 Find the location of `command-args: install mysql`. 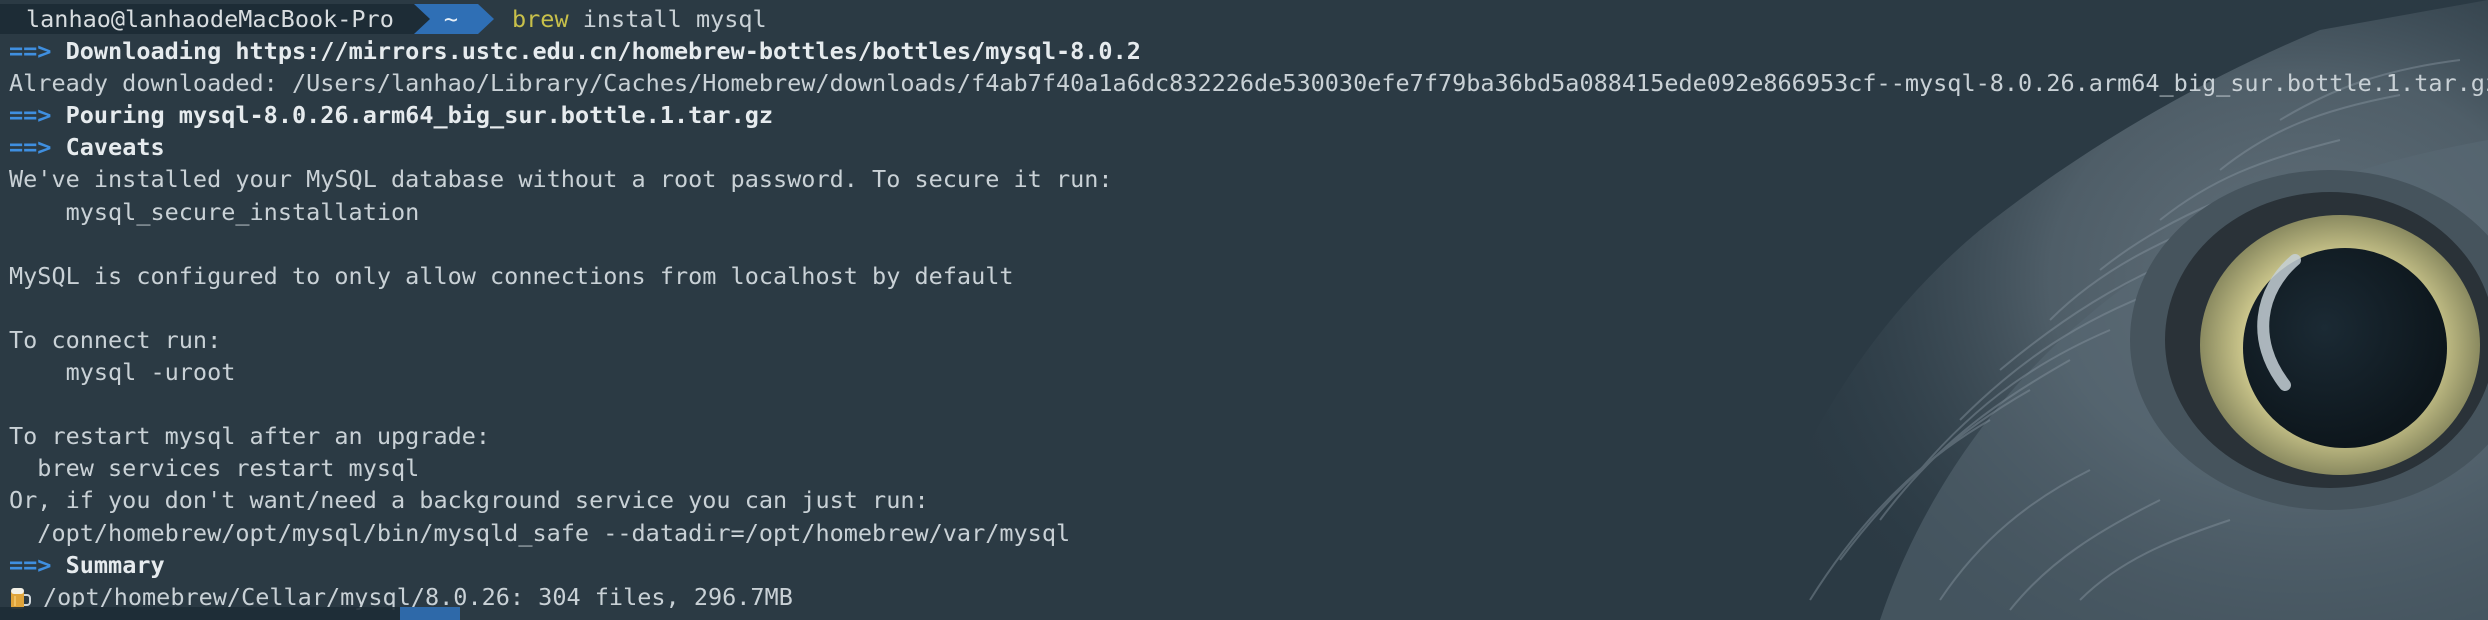

command-args: install mysql is located at coordinates (667, 19).